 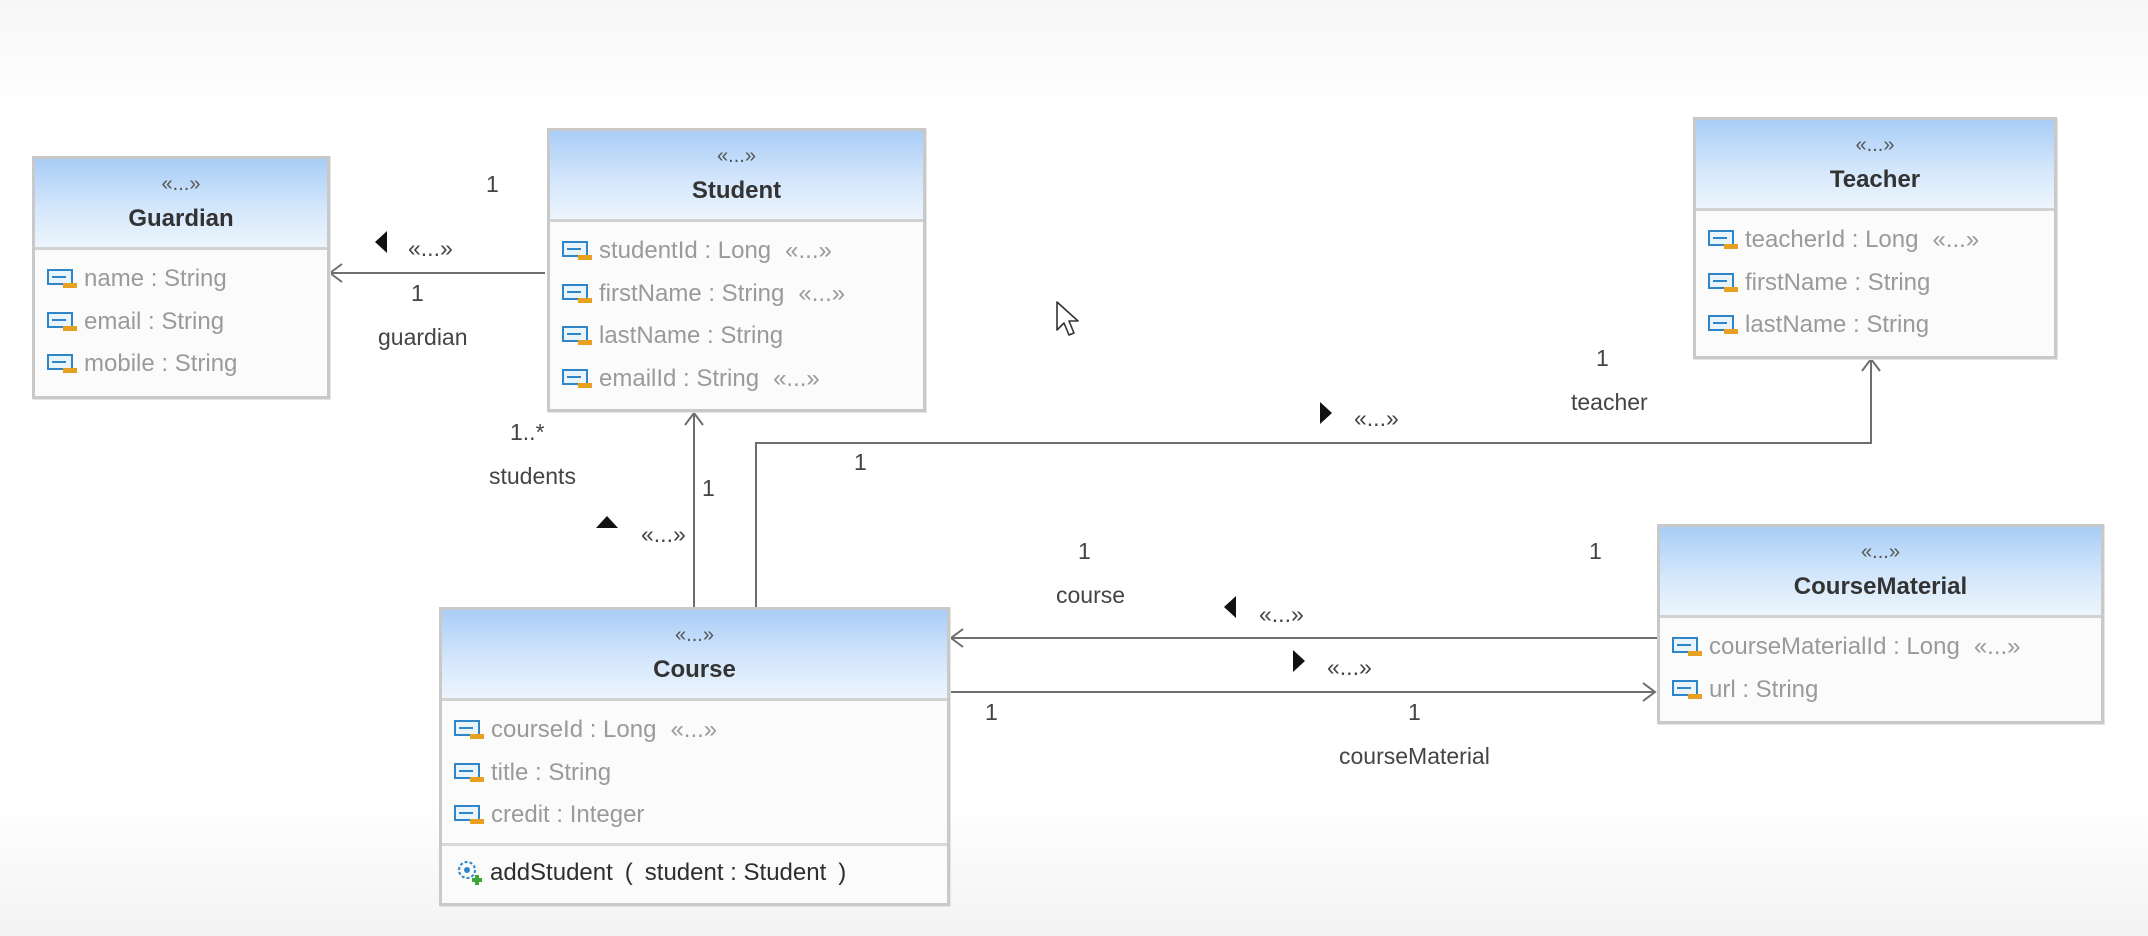 I want to click on attribute-text: title : String, so click(x=551, y=772).